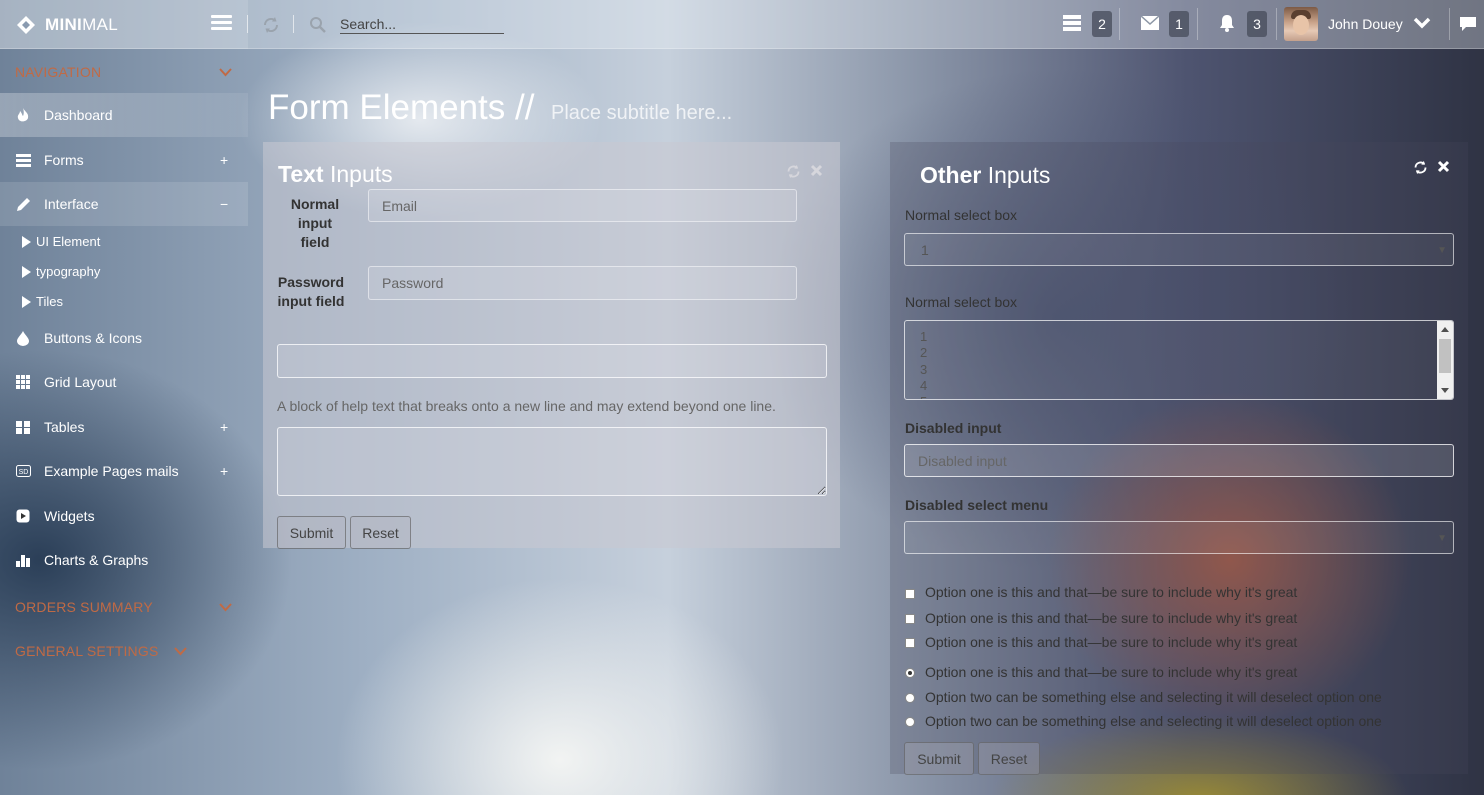 The width and height of the screenshot is (1484, 795). I want to click on general-settings-title: GENERAL SETTINGS, so click(87, 651).